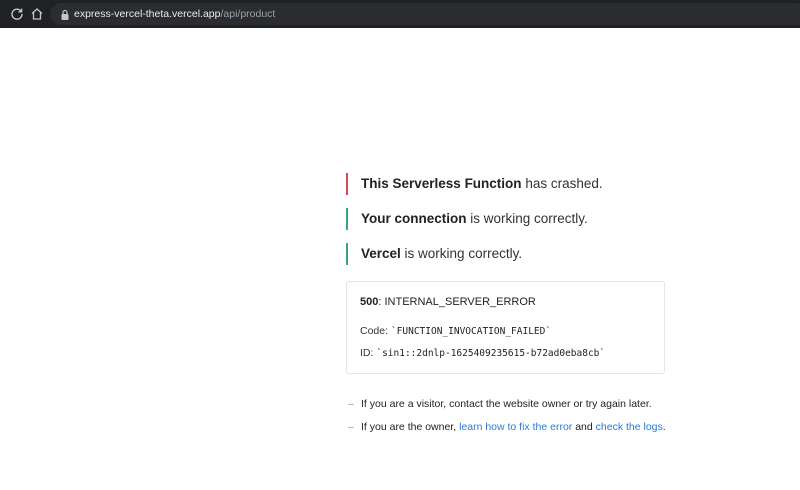 The image size is (800, 490). Describe the element at coordinates (17, 14) in the screenshot. I see `reload-icon` at that location.